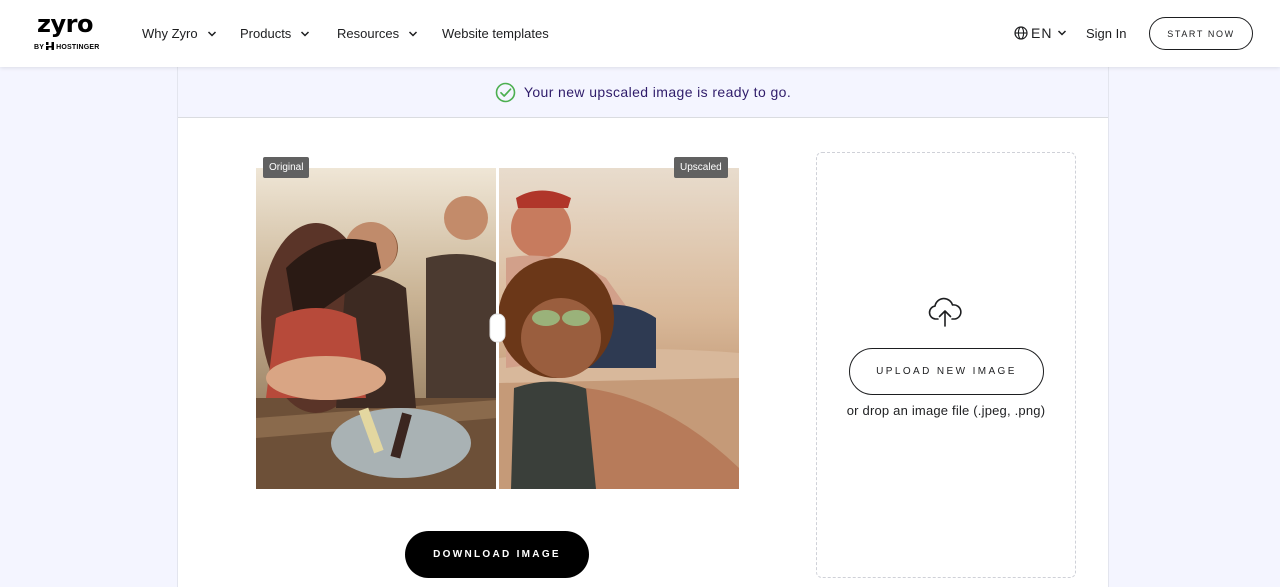  Describe the element at coordinates (1201, 33) in the screenshot. I see `start-now-button: START NOW` at that location.